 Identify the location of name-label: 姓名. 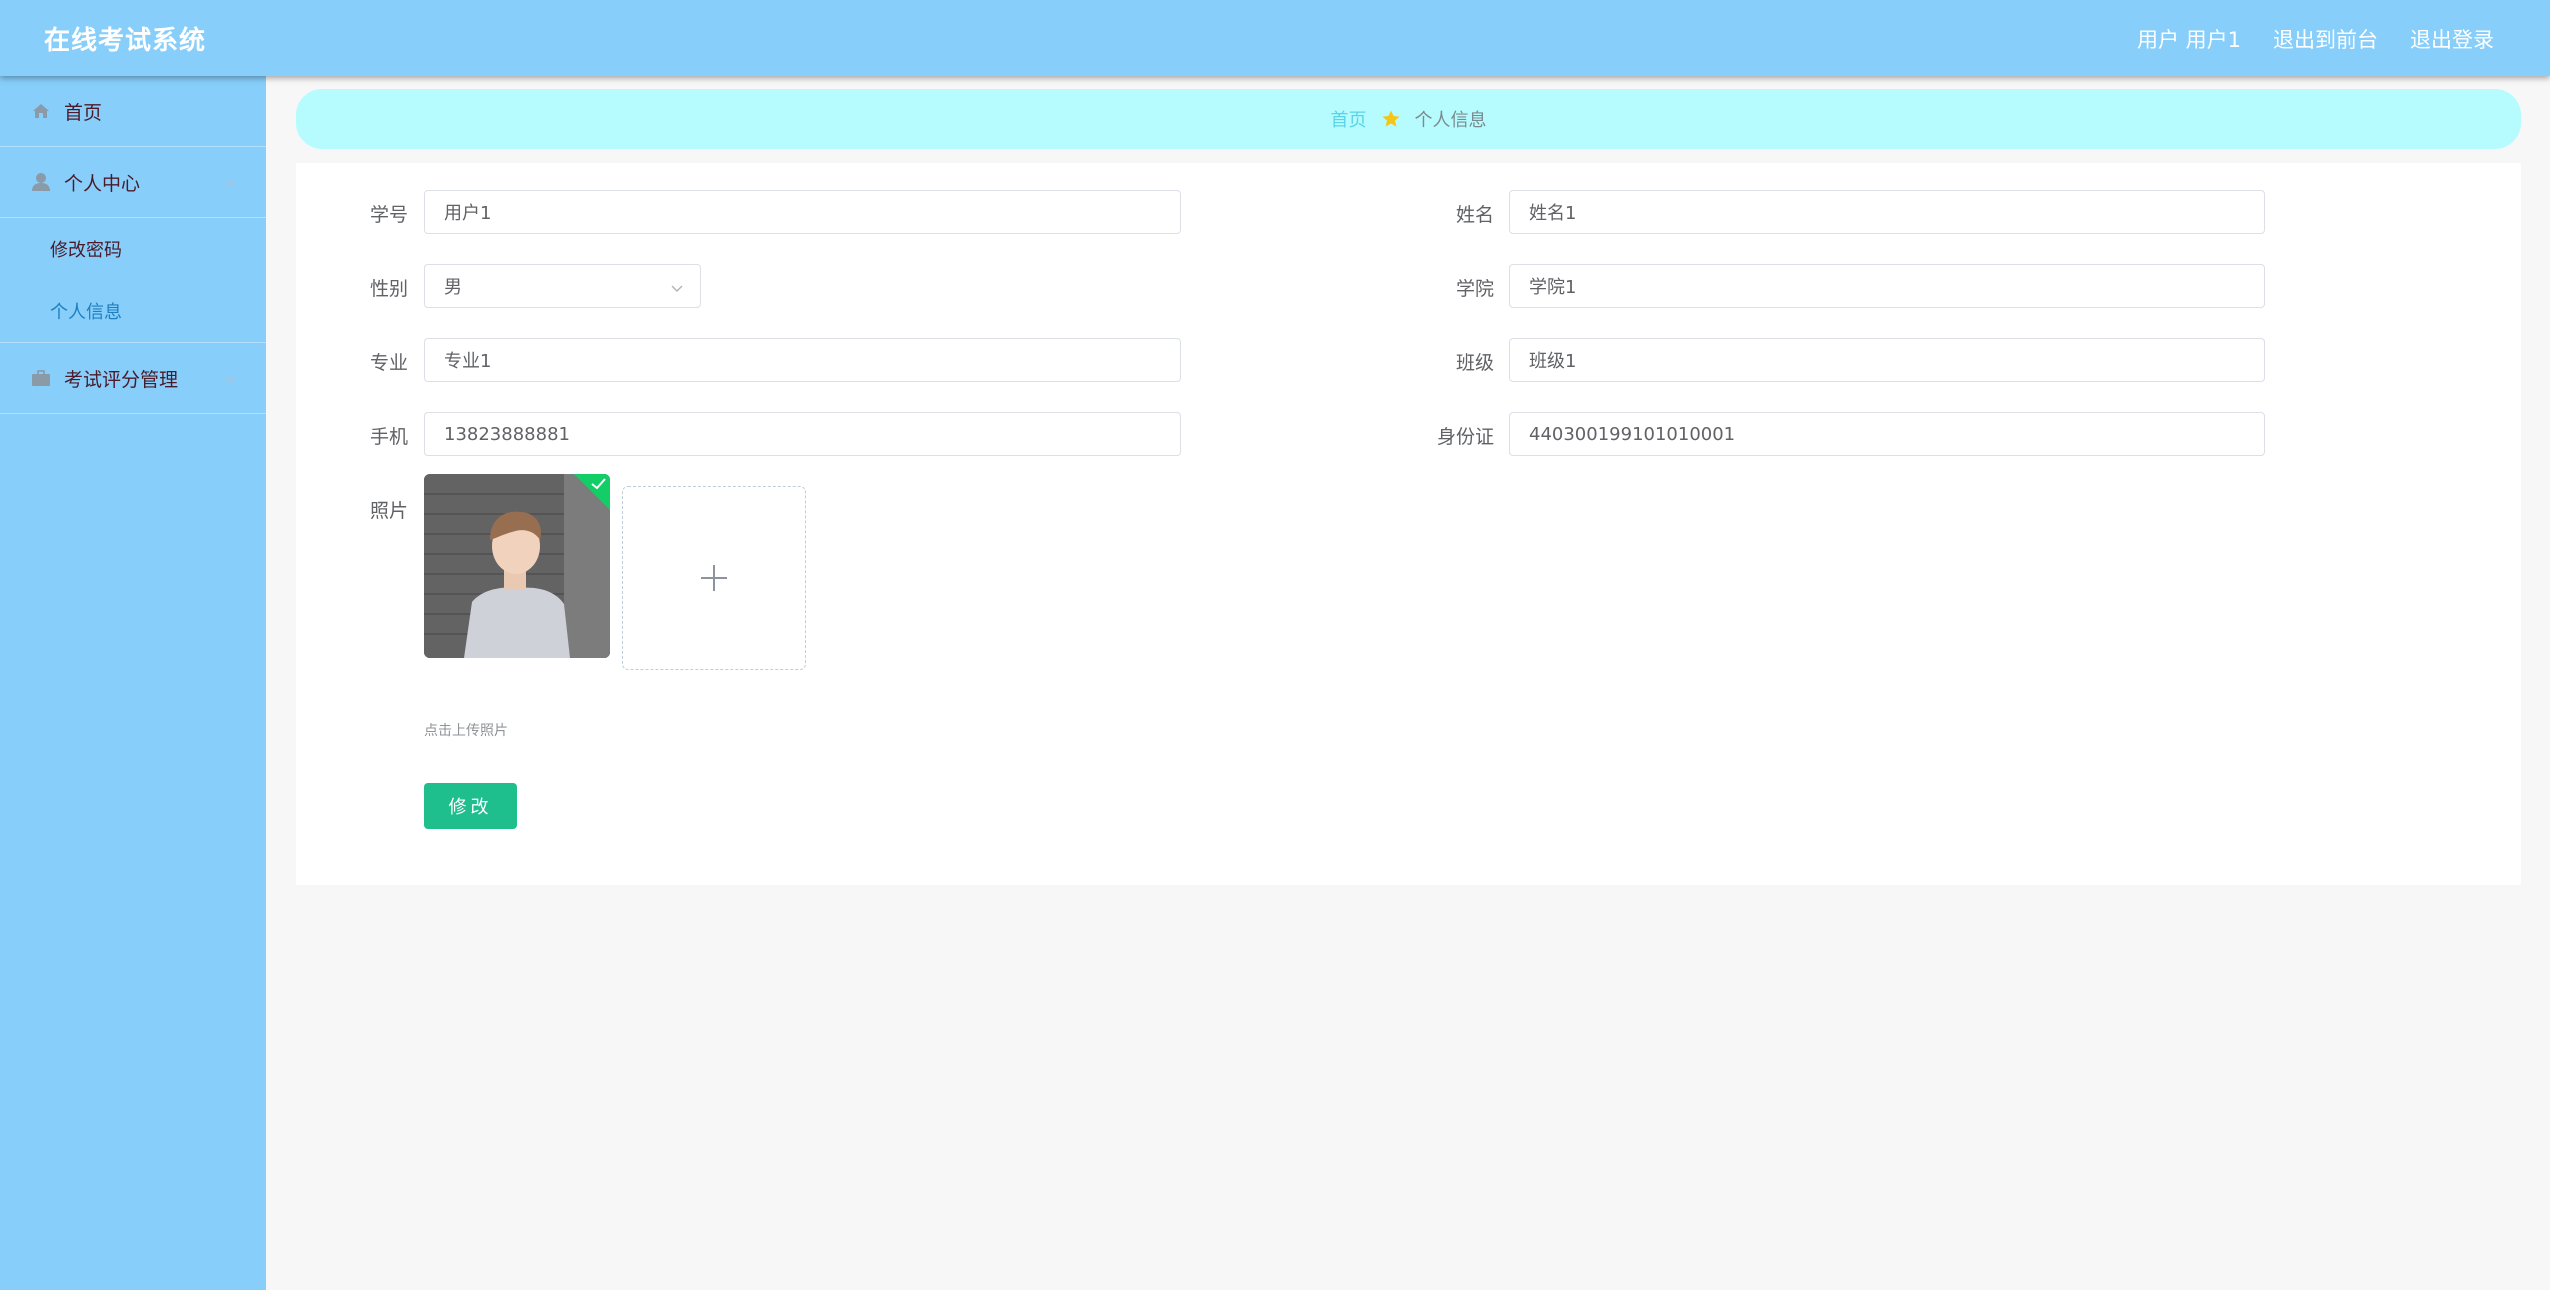
(1474, 215).